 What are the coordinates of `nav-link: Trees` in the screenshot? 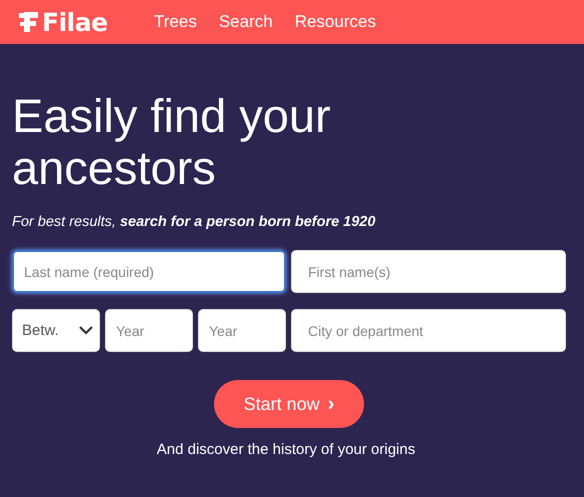 It's located at (175, 22).